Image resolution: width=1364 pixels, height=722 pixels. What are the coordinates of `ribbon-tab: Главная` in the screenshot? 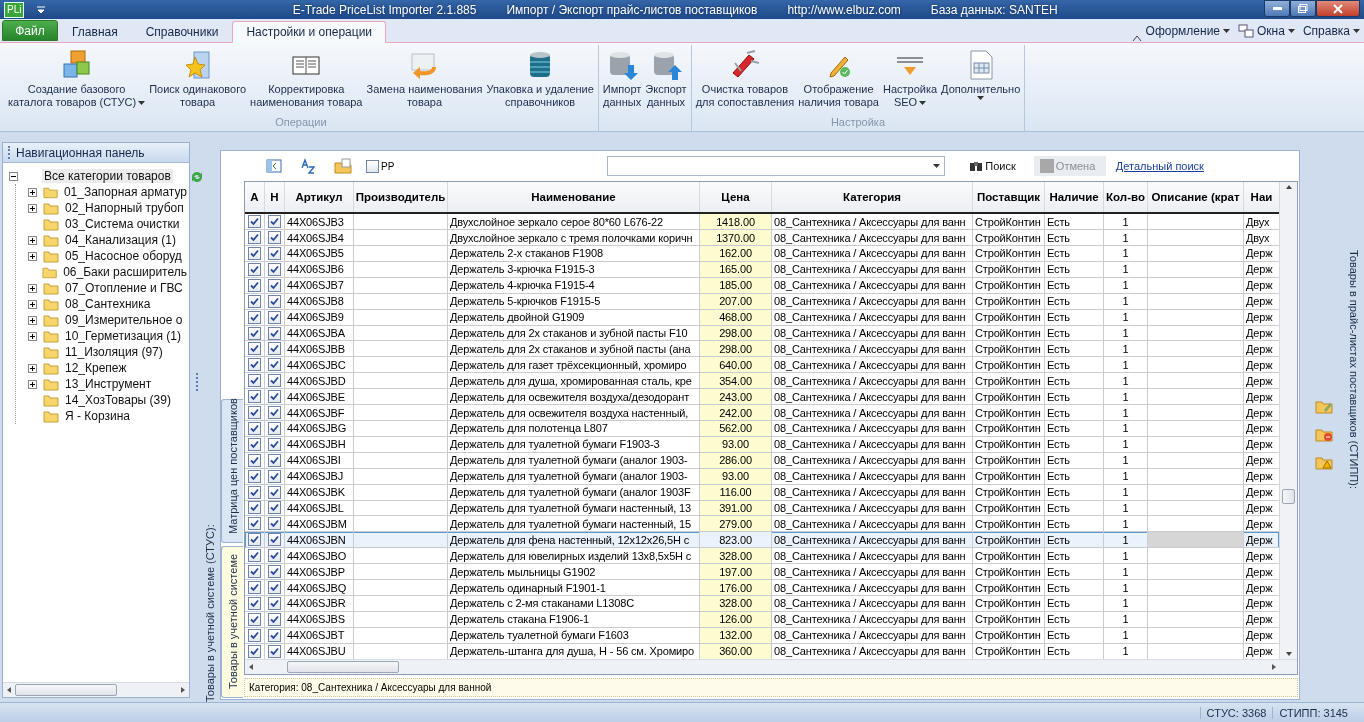 It's located at (95, 32).